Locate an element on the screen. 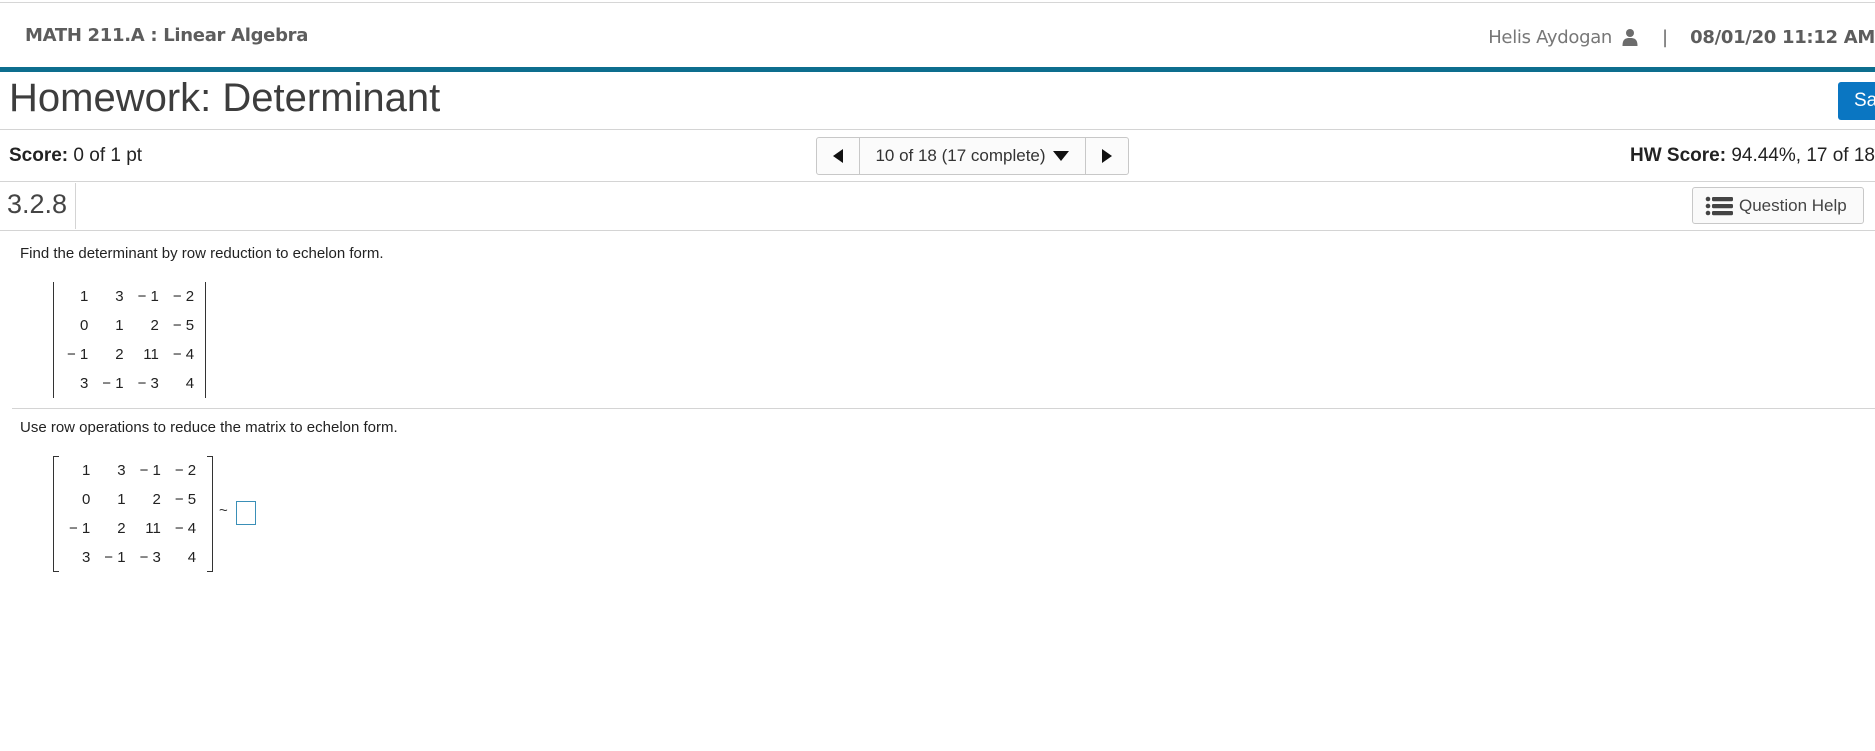 This screenshot has width=1875, height=751. previous-question-button is located at coordinates (838, 156).